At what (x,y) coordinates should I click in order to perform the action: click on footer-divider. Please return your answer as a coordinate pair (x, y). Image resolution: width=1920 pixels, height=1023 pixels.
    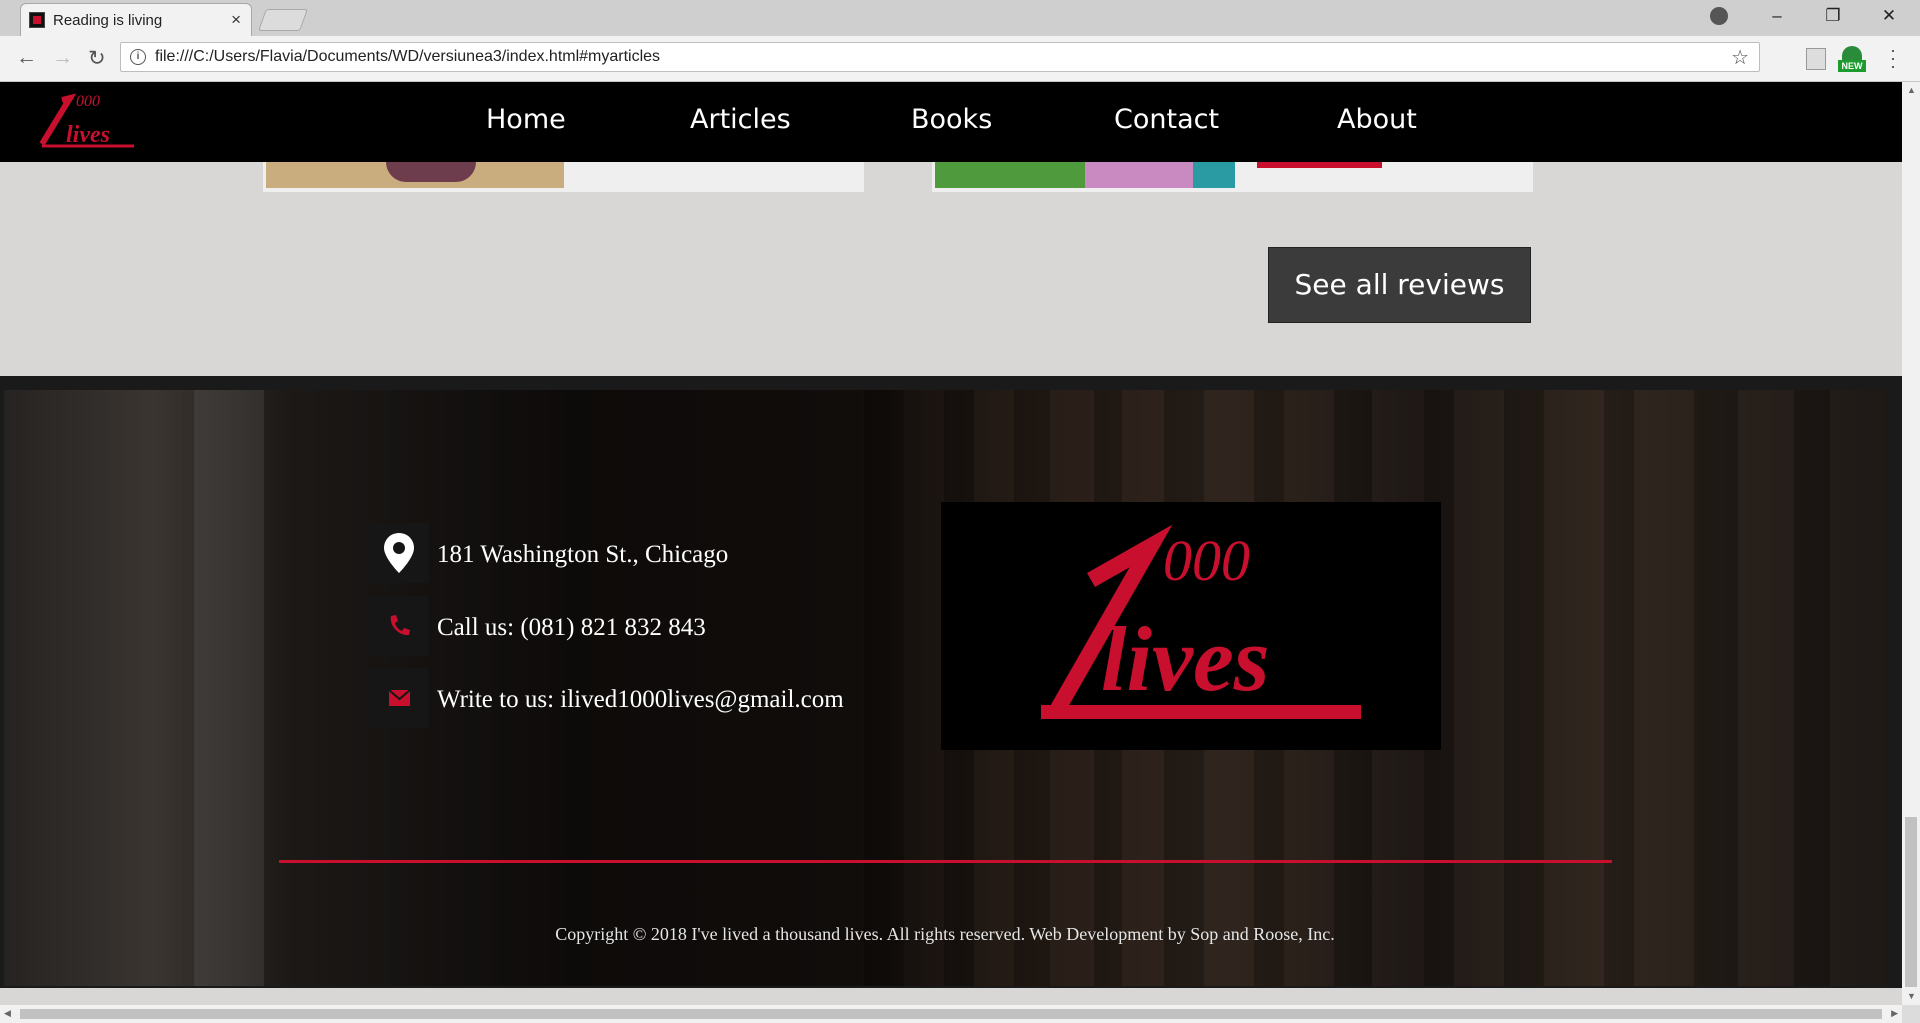
    Looking at the image, I should click on (945, 861).